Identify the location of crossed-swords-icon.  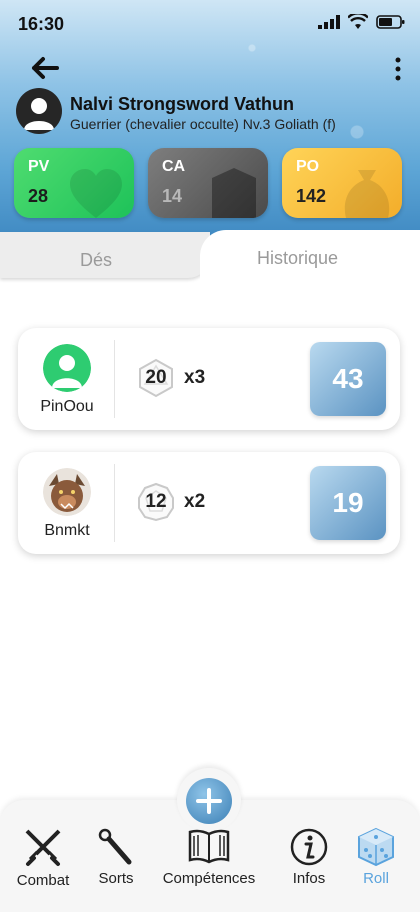
(43, 847).